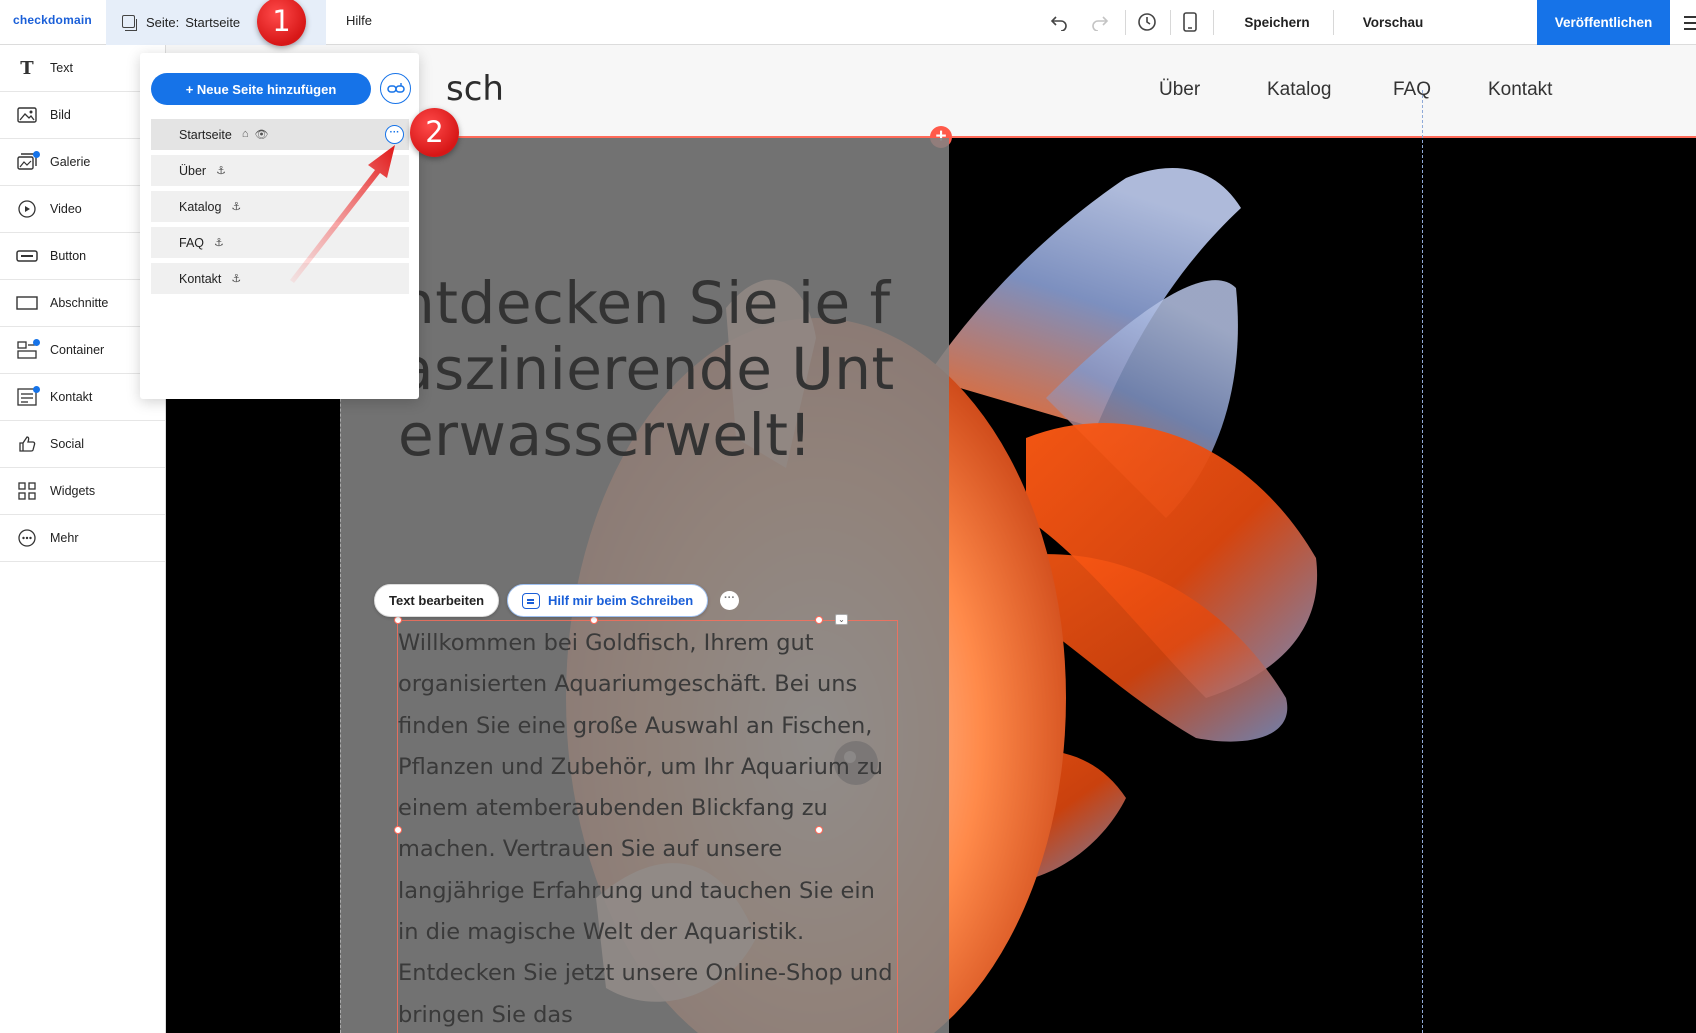 Image resolution: width=1696 pixels, height=1033 pixels. I want to click on sidebar-item-more: Mehr, so click(82, 538).